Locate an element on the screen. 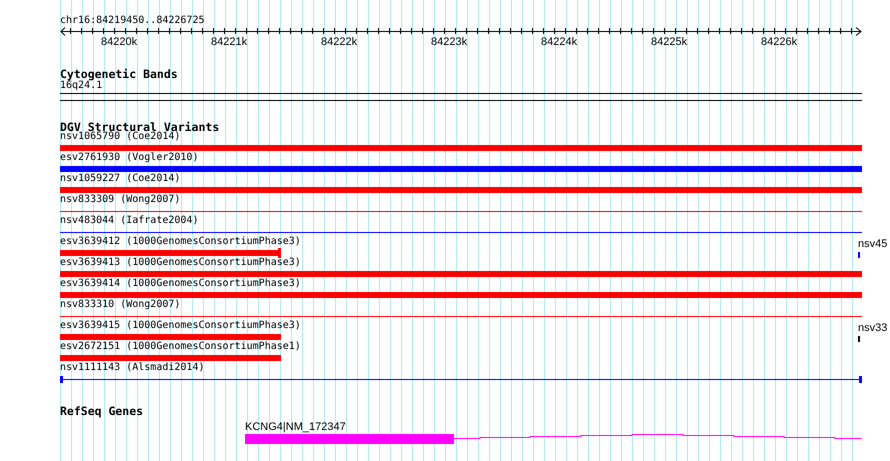 Image resolution: width=890 pixels, height=461 pixels. variant-label: nsv483044 (Iafrate2004) is located at coordinates (129, 221).